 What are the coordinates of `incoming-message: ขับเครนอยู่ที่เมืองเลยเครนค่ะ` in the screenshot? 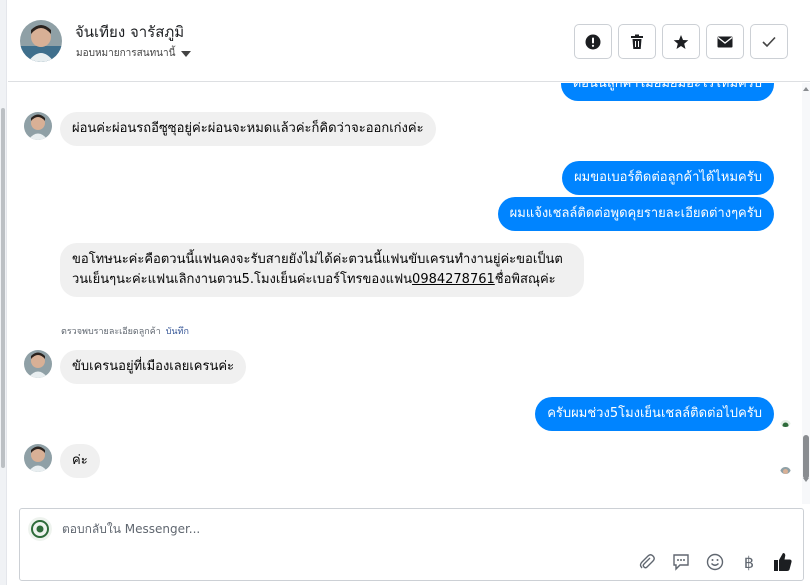 It's located at (153, 367).